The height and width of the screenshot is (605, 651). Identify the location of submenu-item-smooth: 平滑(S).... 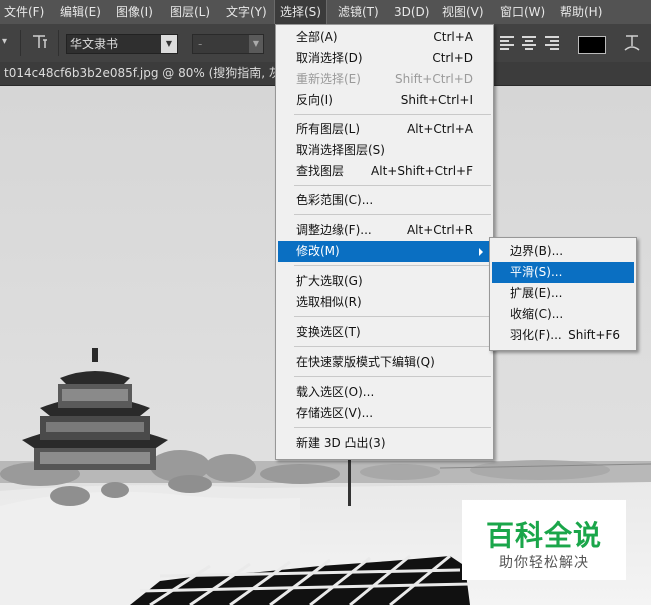
(563, 272).